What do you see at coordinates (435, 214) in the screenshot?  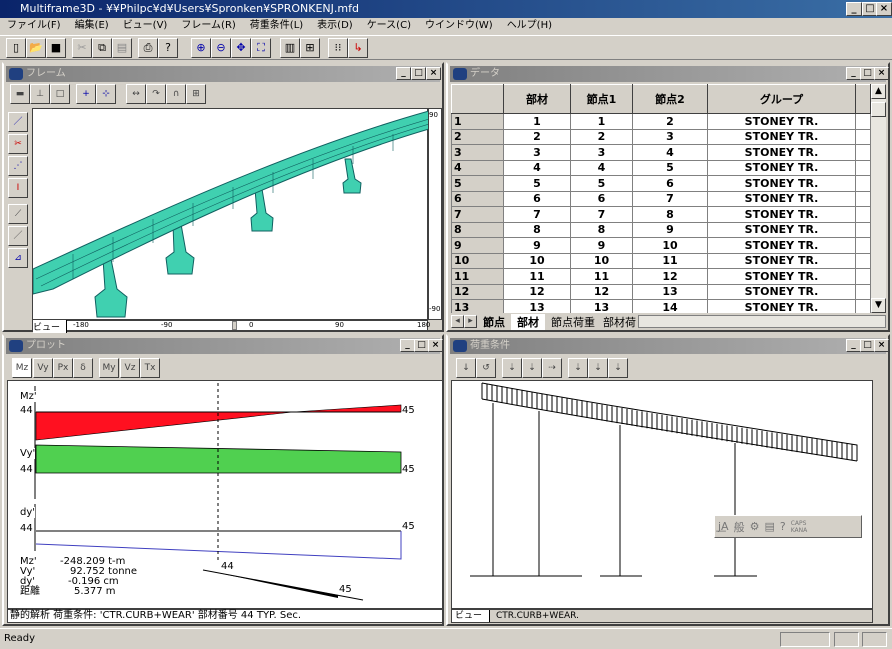 I see `vertical-ruler: 90 -90` at bounding box center [435, 214].